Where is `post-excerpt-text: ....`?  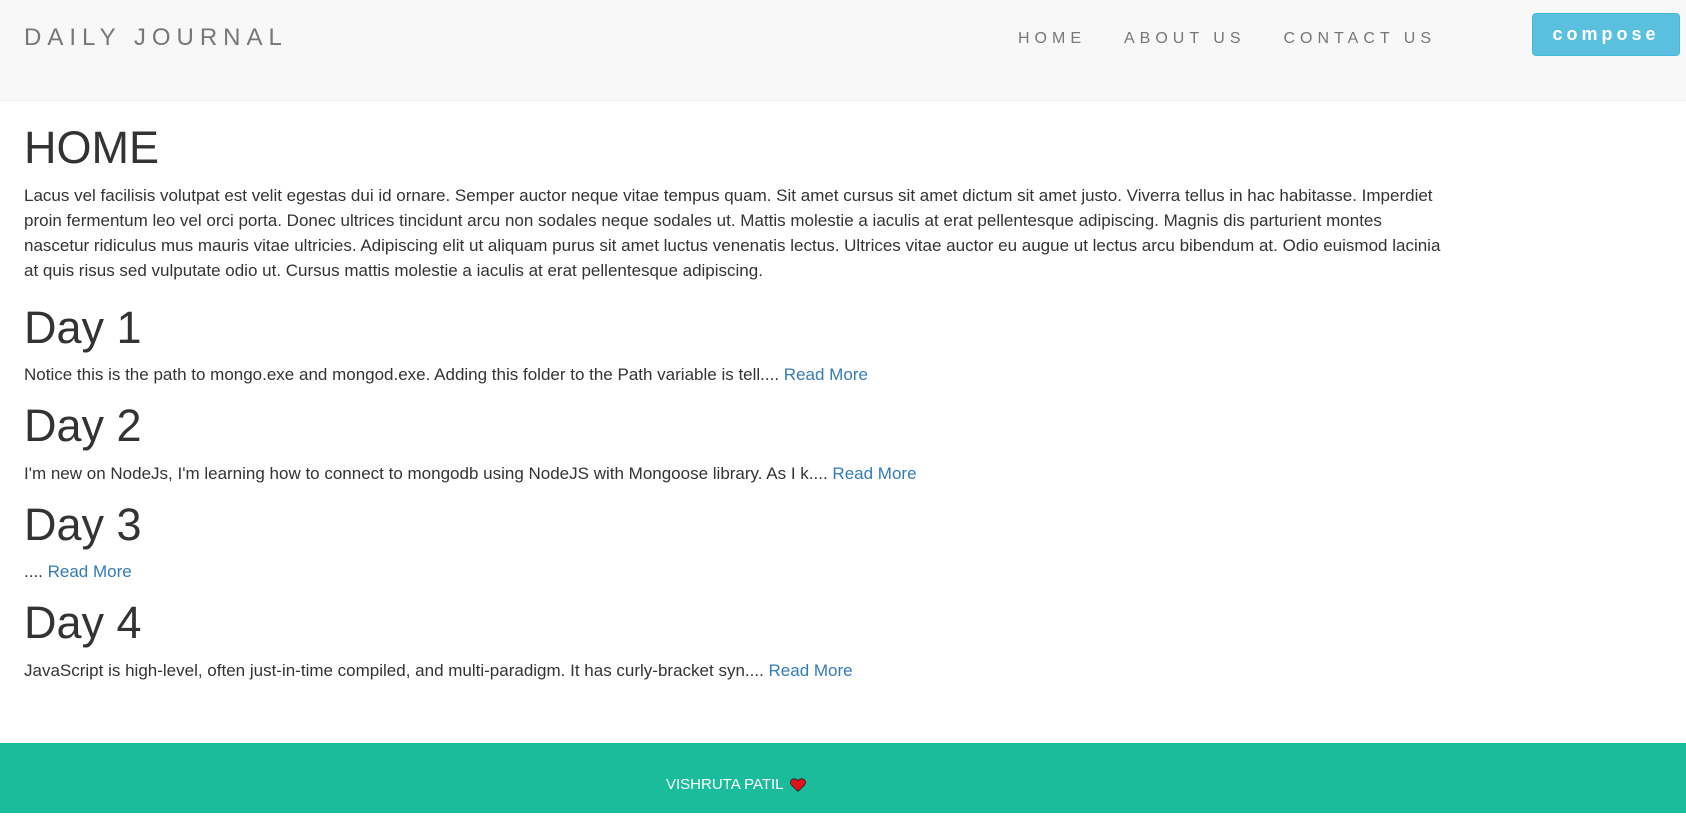 post-excerpt-text: .... is located at coordinates (36, 571).